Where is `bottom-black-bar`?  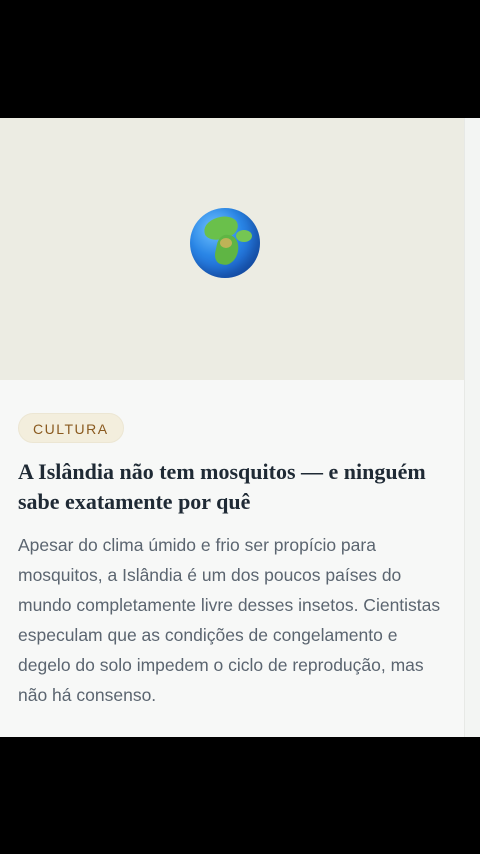
bottom-black-bar is located at coordinates (240, 795).